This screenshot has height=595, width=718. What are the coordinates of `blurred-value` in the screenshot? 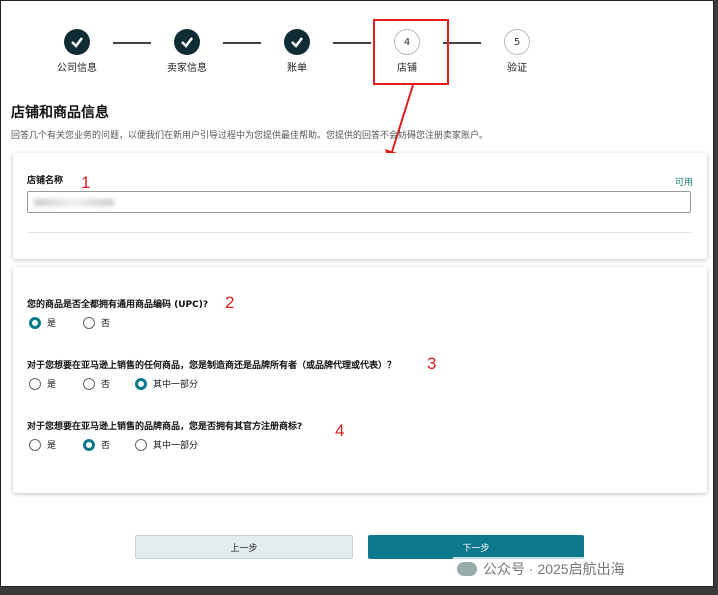 It's located at (74, 202).